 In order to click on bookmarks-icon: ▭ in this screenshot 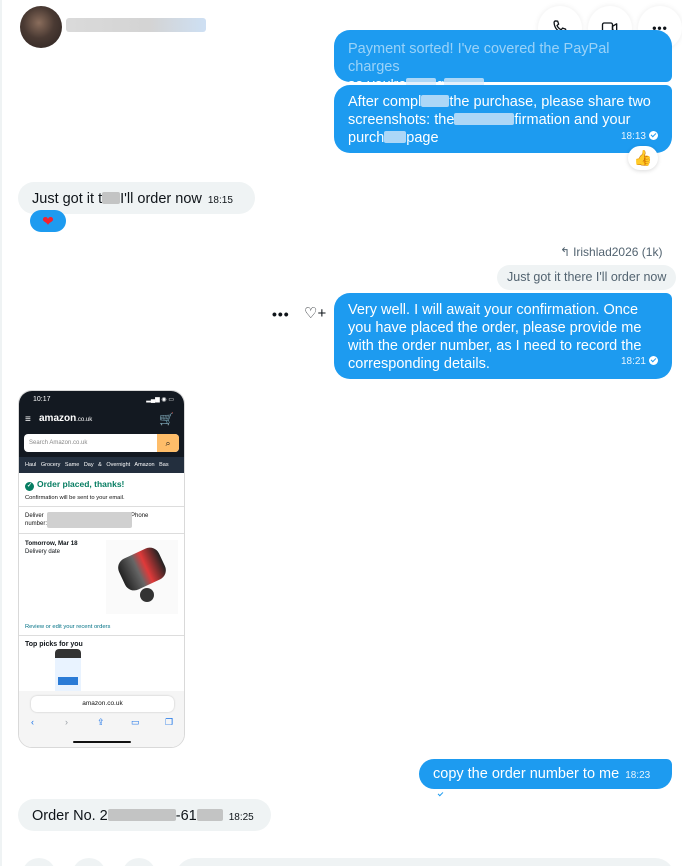, I will do `click(135, 722)`.